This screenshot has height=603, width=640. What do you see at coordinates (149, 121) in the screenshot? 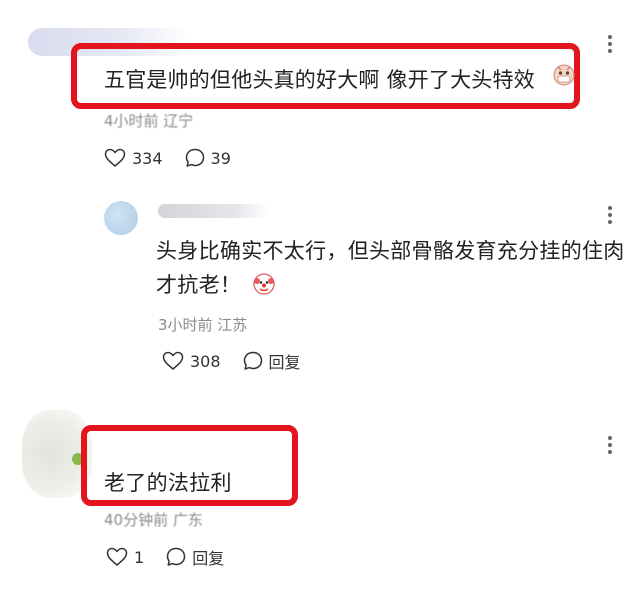
I see `comment-meta: 4小时前 辽宁` at bounding box center [149, 121].